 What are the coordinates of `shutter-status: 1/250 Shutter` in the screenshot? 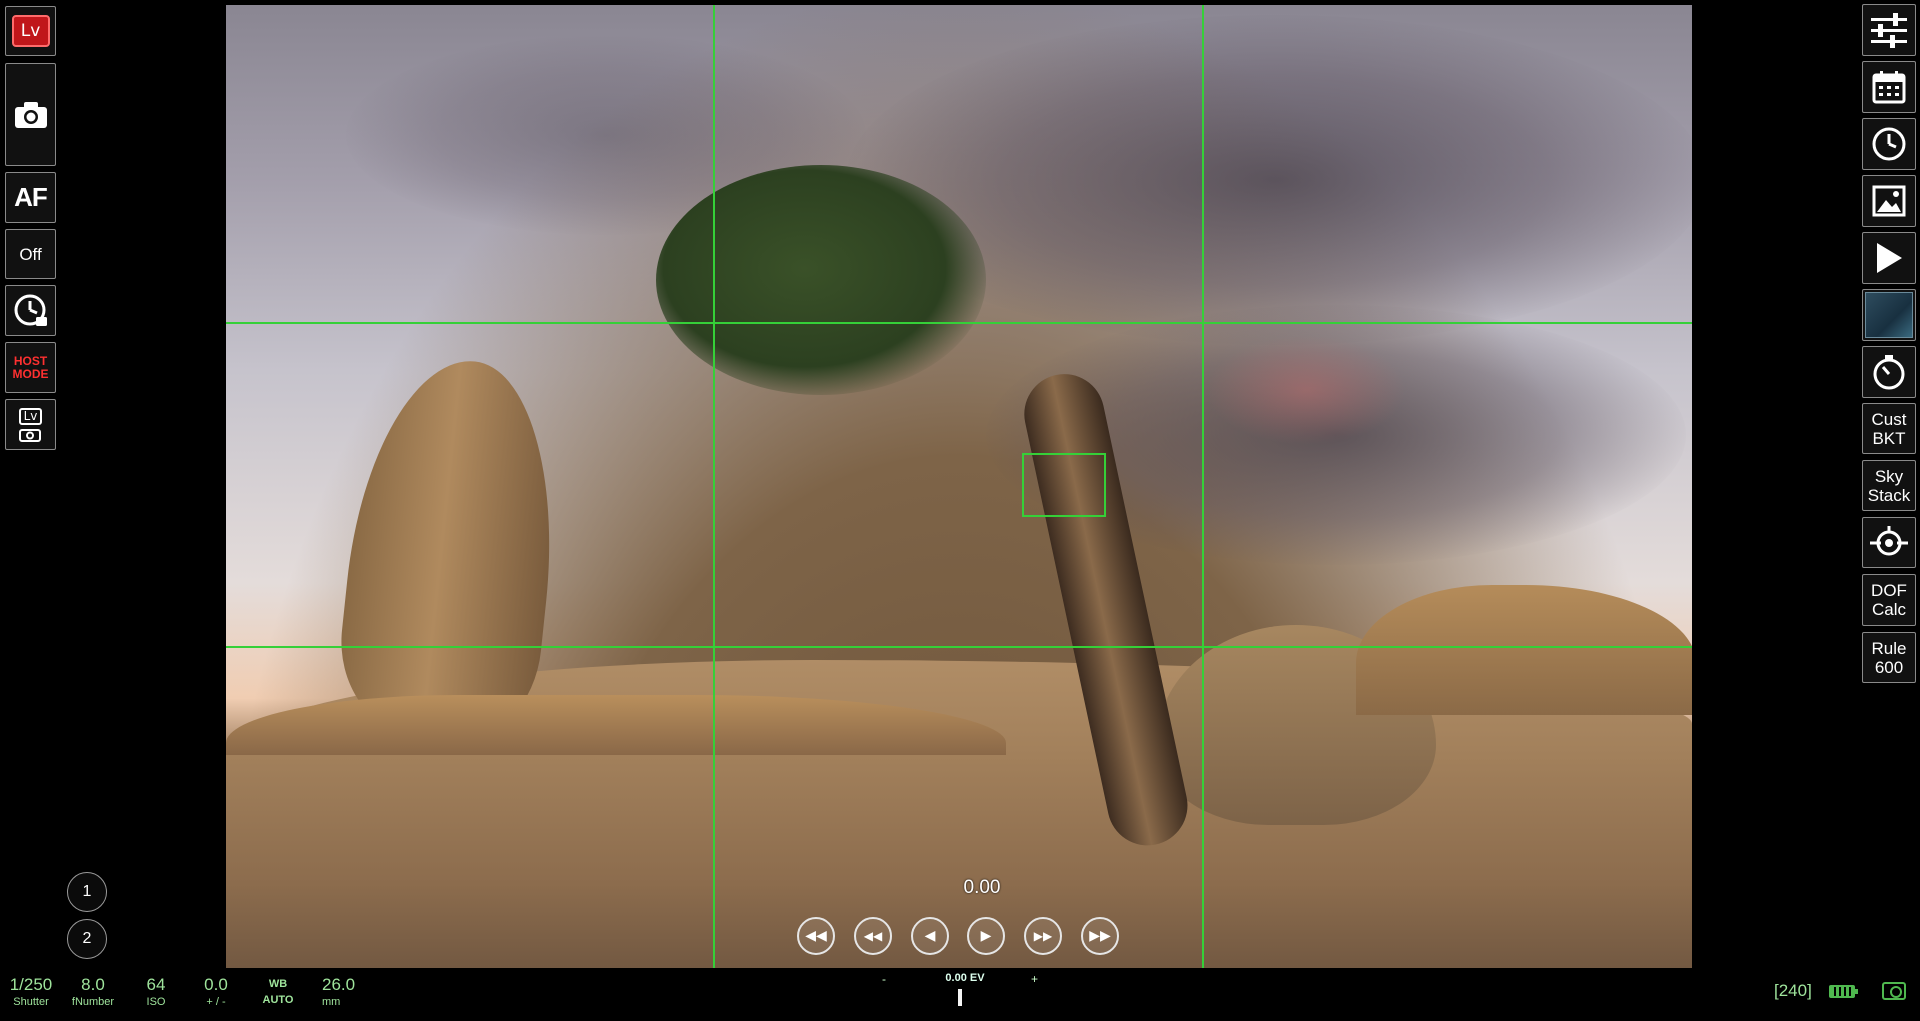 It's located at (31, 993).